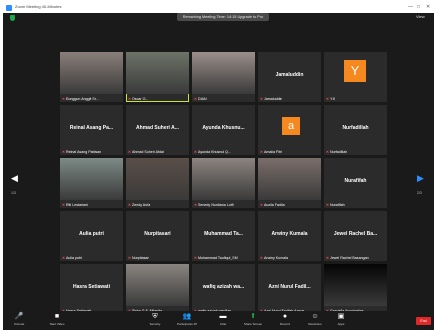  I want to click on video-icon: ■, so click(57, 316).